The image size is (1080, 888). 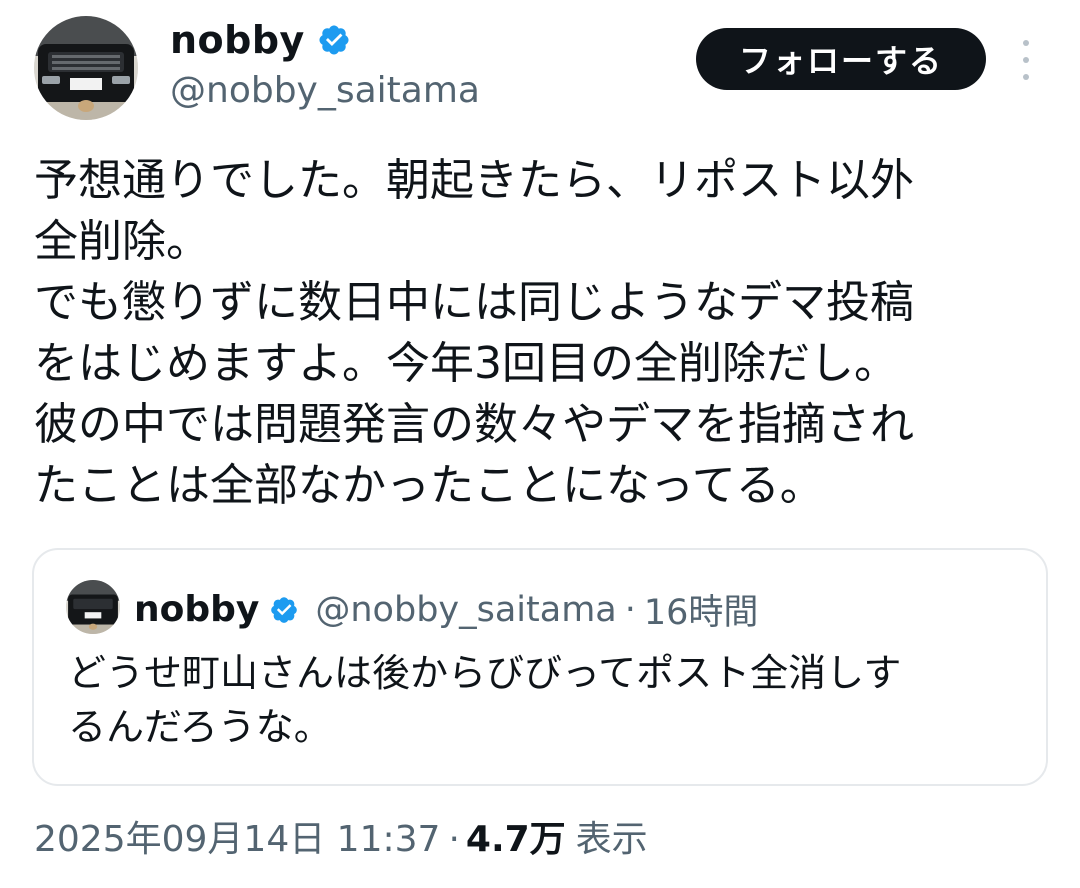 I want to click on post-meta: 2025年09月14日 11:37 · 4.7万 表示, so click(x=341, y=836).